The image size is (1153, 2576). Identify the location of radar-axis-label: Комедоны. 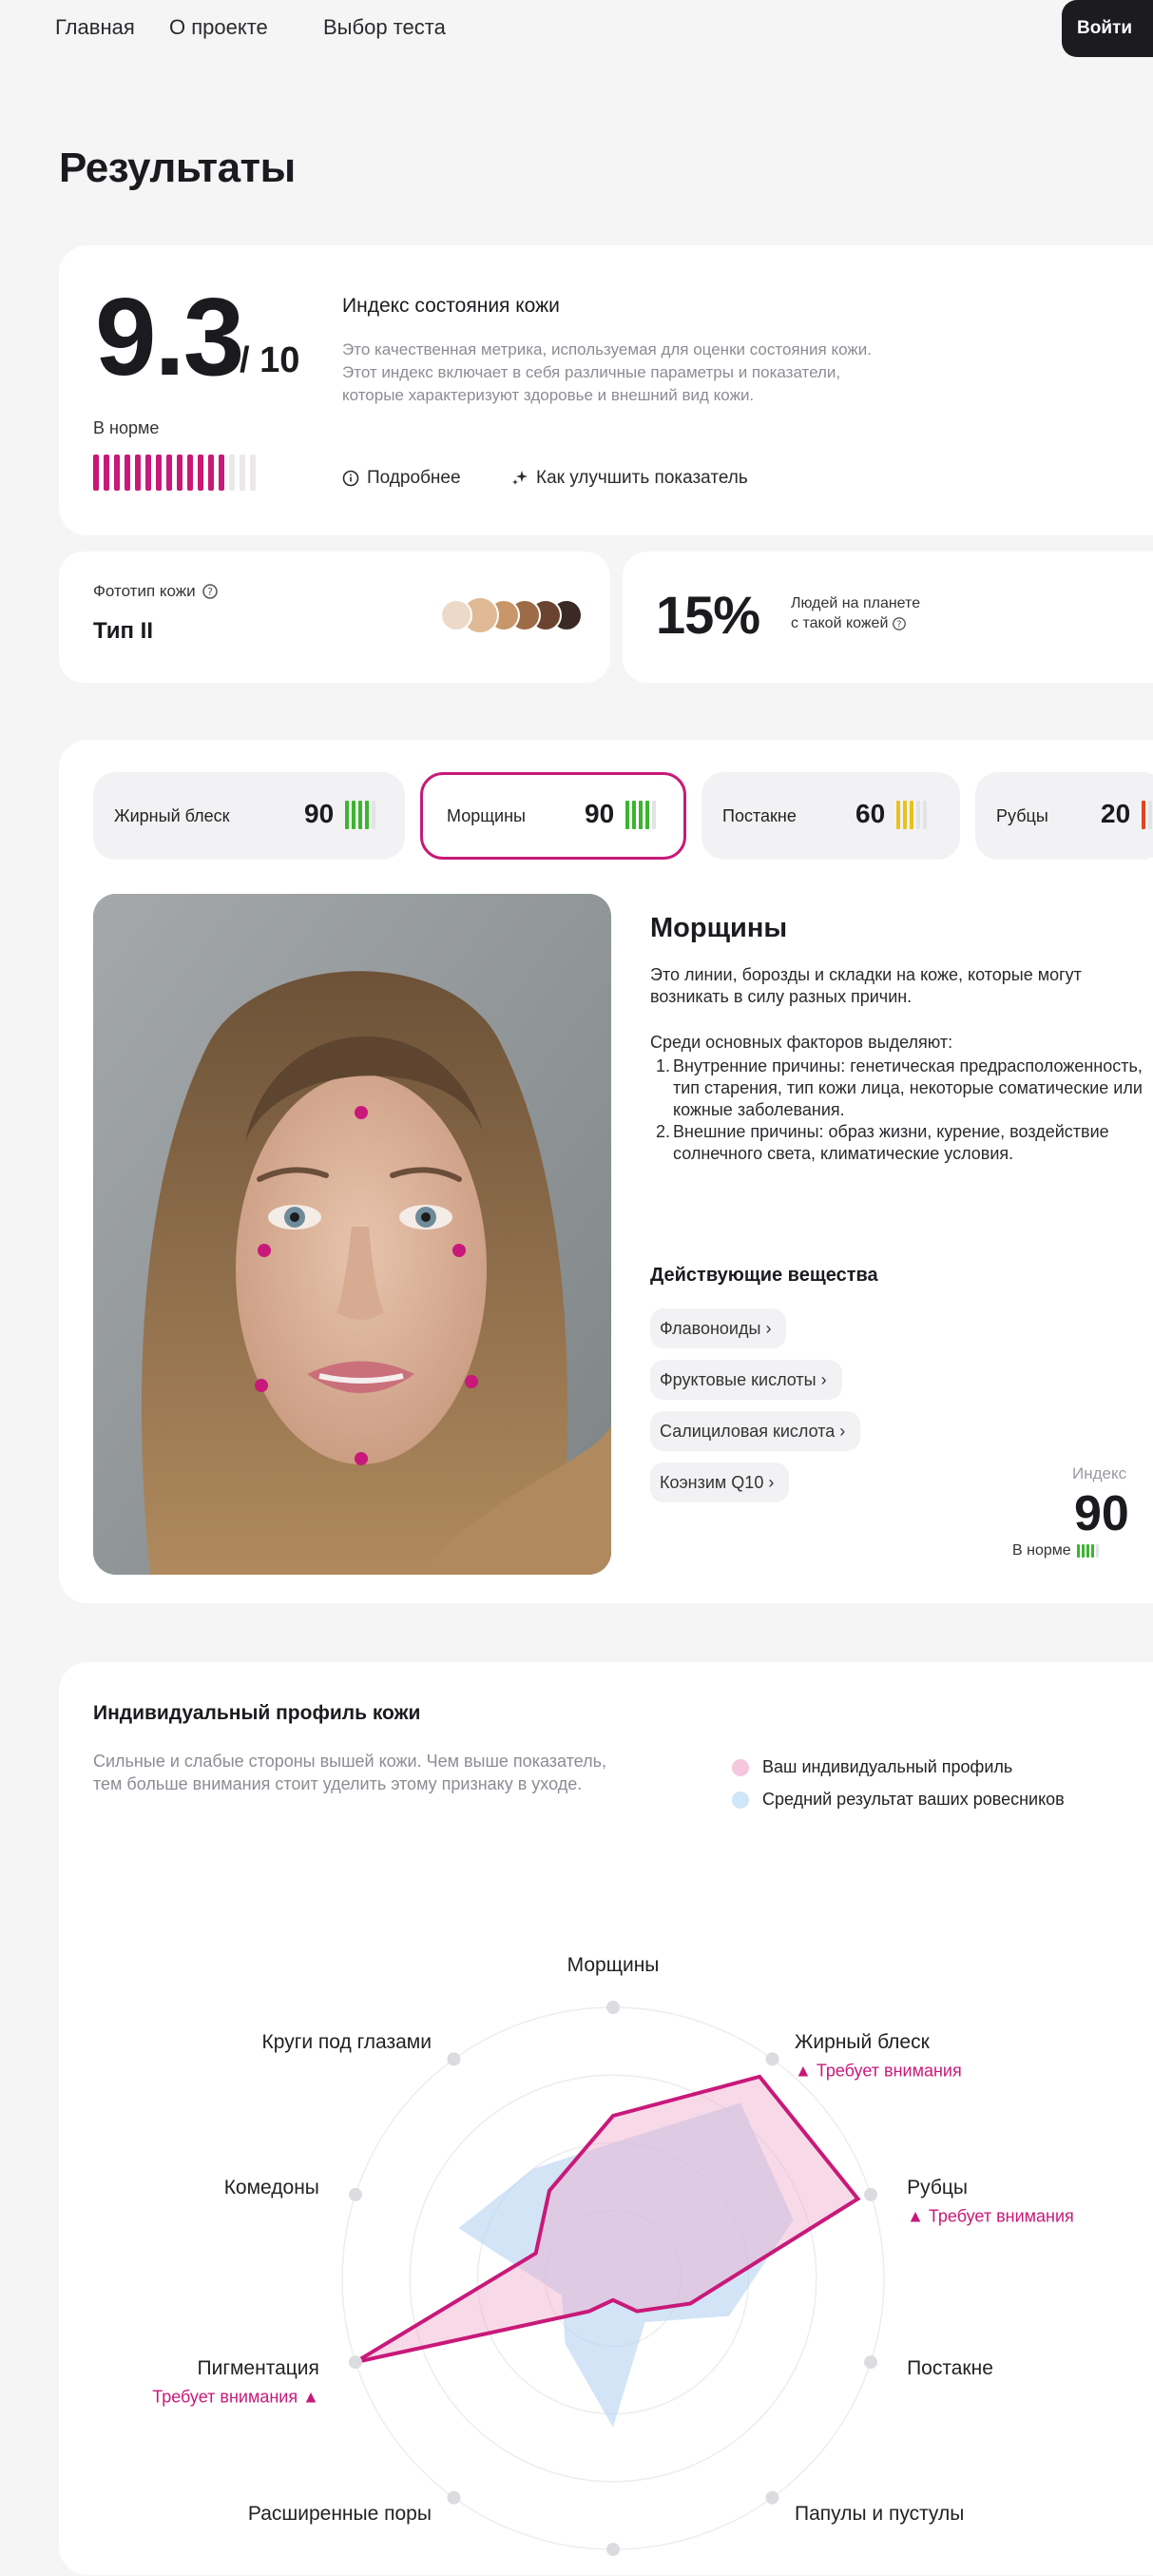
(271, 2188).